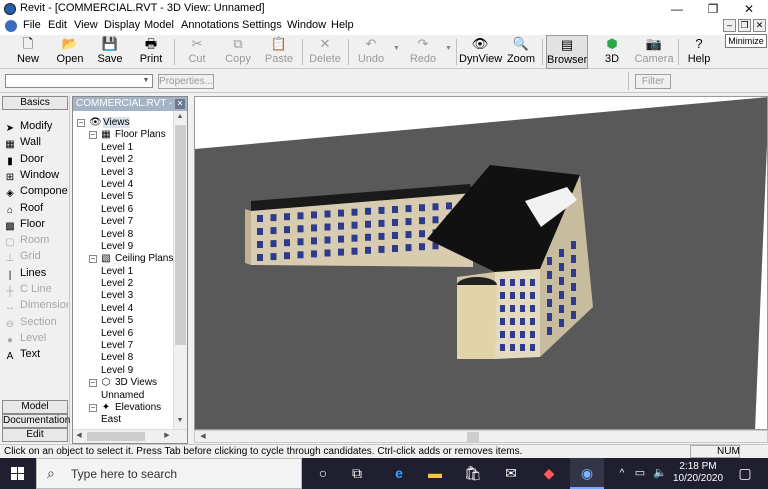 The width and height of the screenshot is (768, 489). Describe the element at coordinates (36, 354) in the screenshot. I see `tool-text: A Text` at that location.